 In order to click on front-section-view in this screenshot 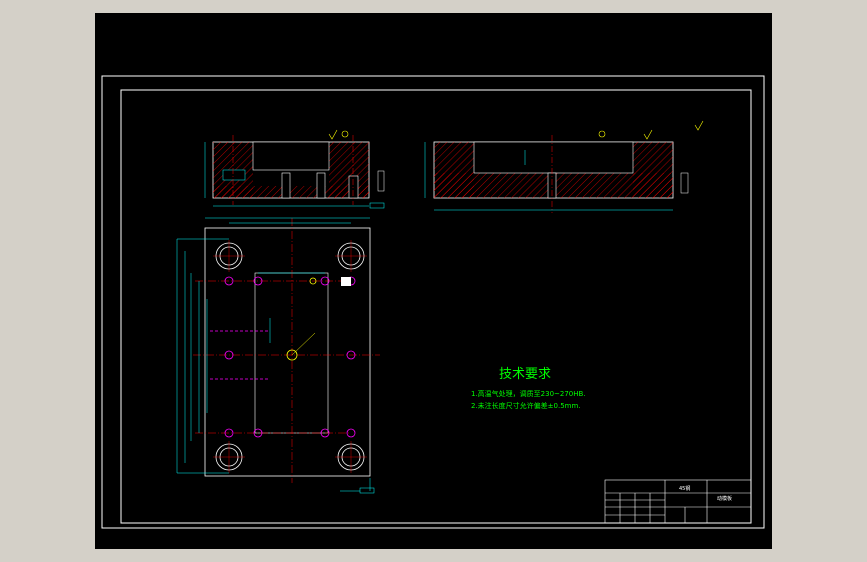, I will do `click(556, 174)`.